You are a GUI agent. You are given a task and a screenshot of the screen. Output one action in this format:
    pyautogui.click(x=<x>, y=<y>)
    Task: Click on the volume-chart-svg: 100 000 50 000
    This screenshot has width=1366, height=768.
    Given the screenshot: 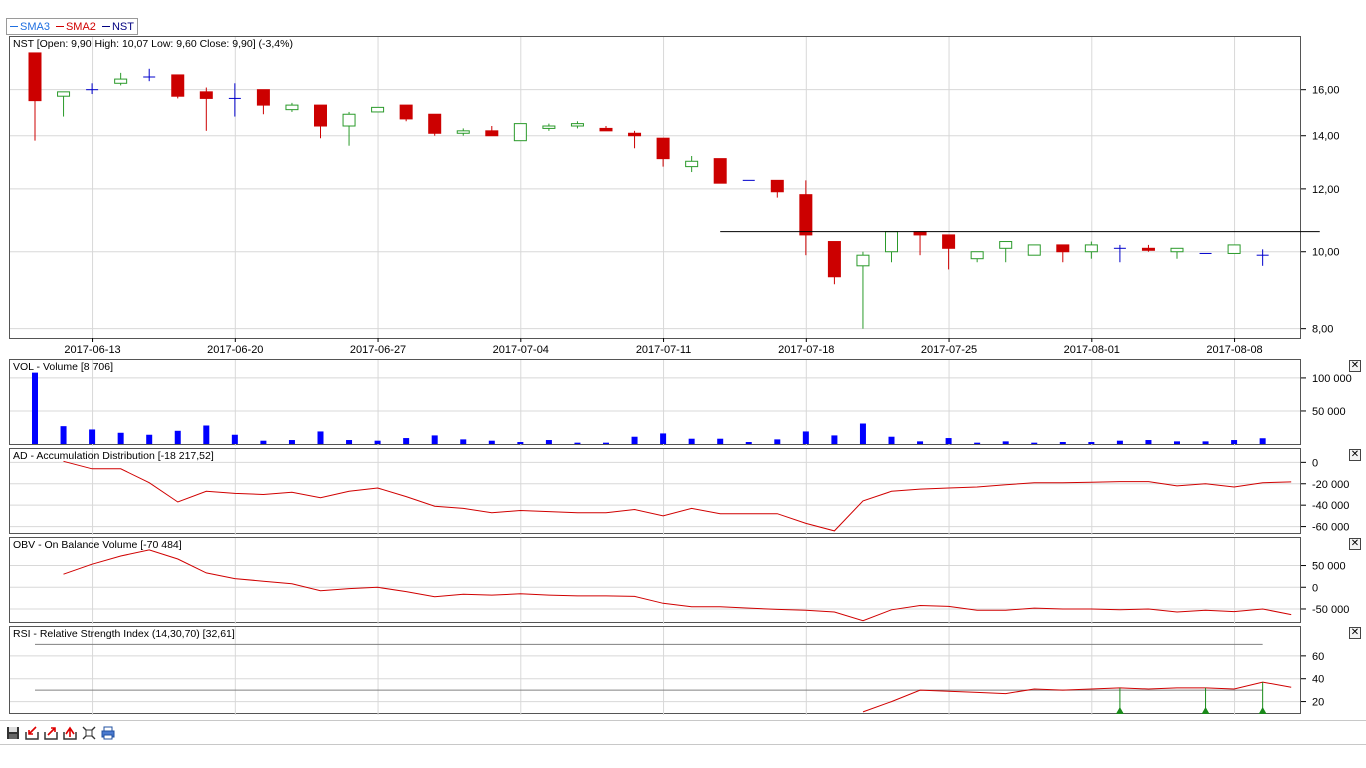 What is the action you would take?
    pyautogui.click(x=688, y=403)
    